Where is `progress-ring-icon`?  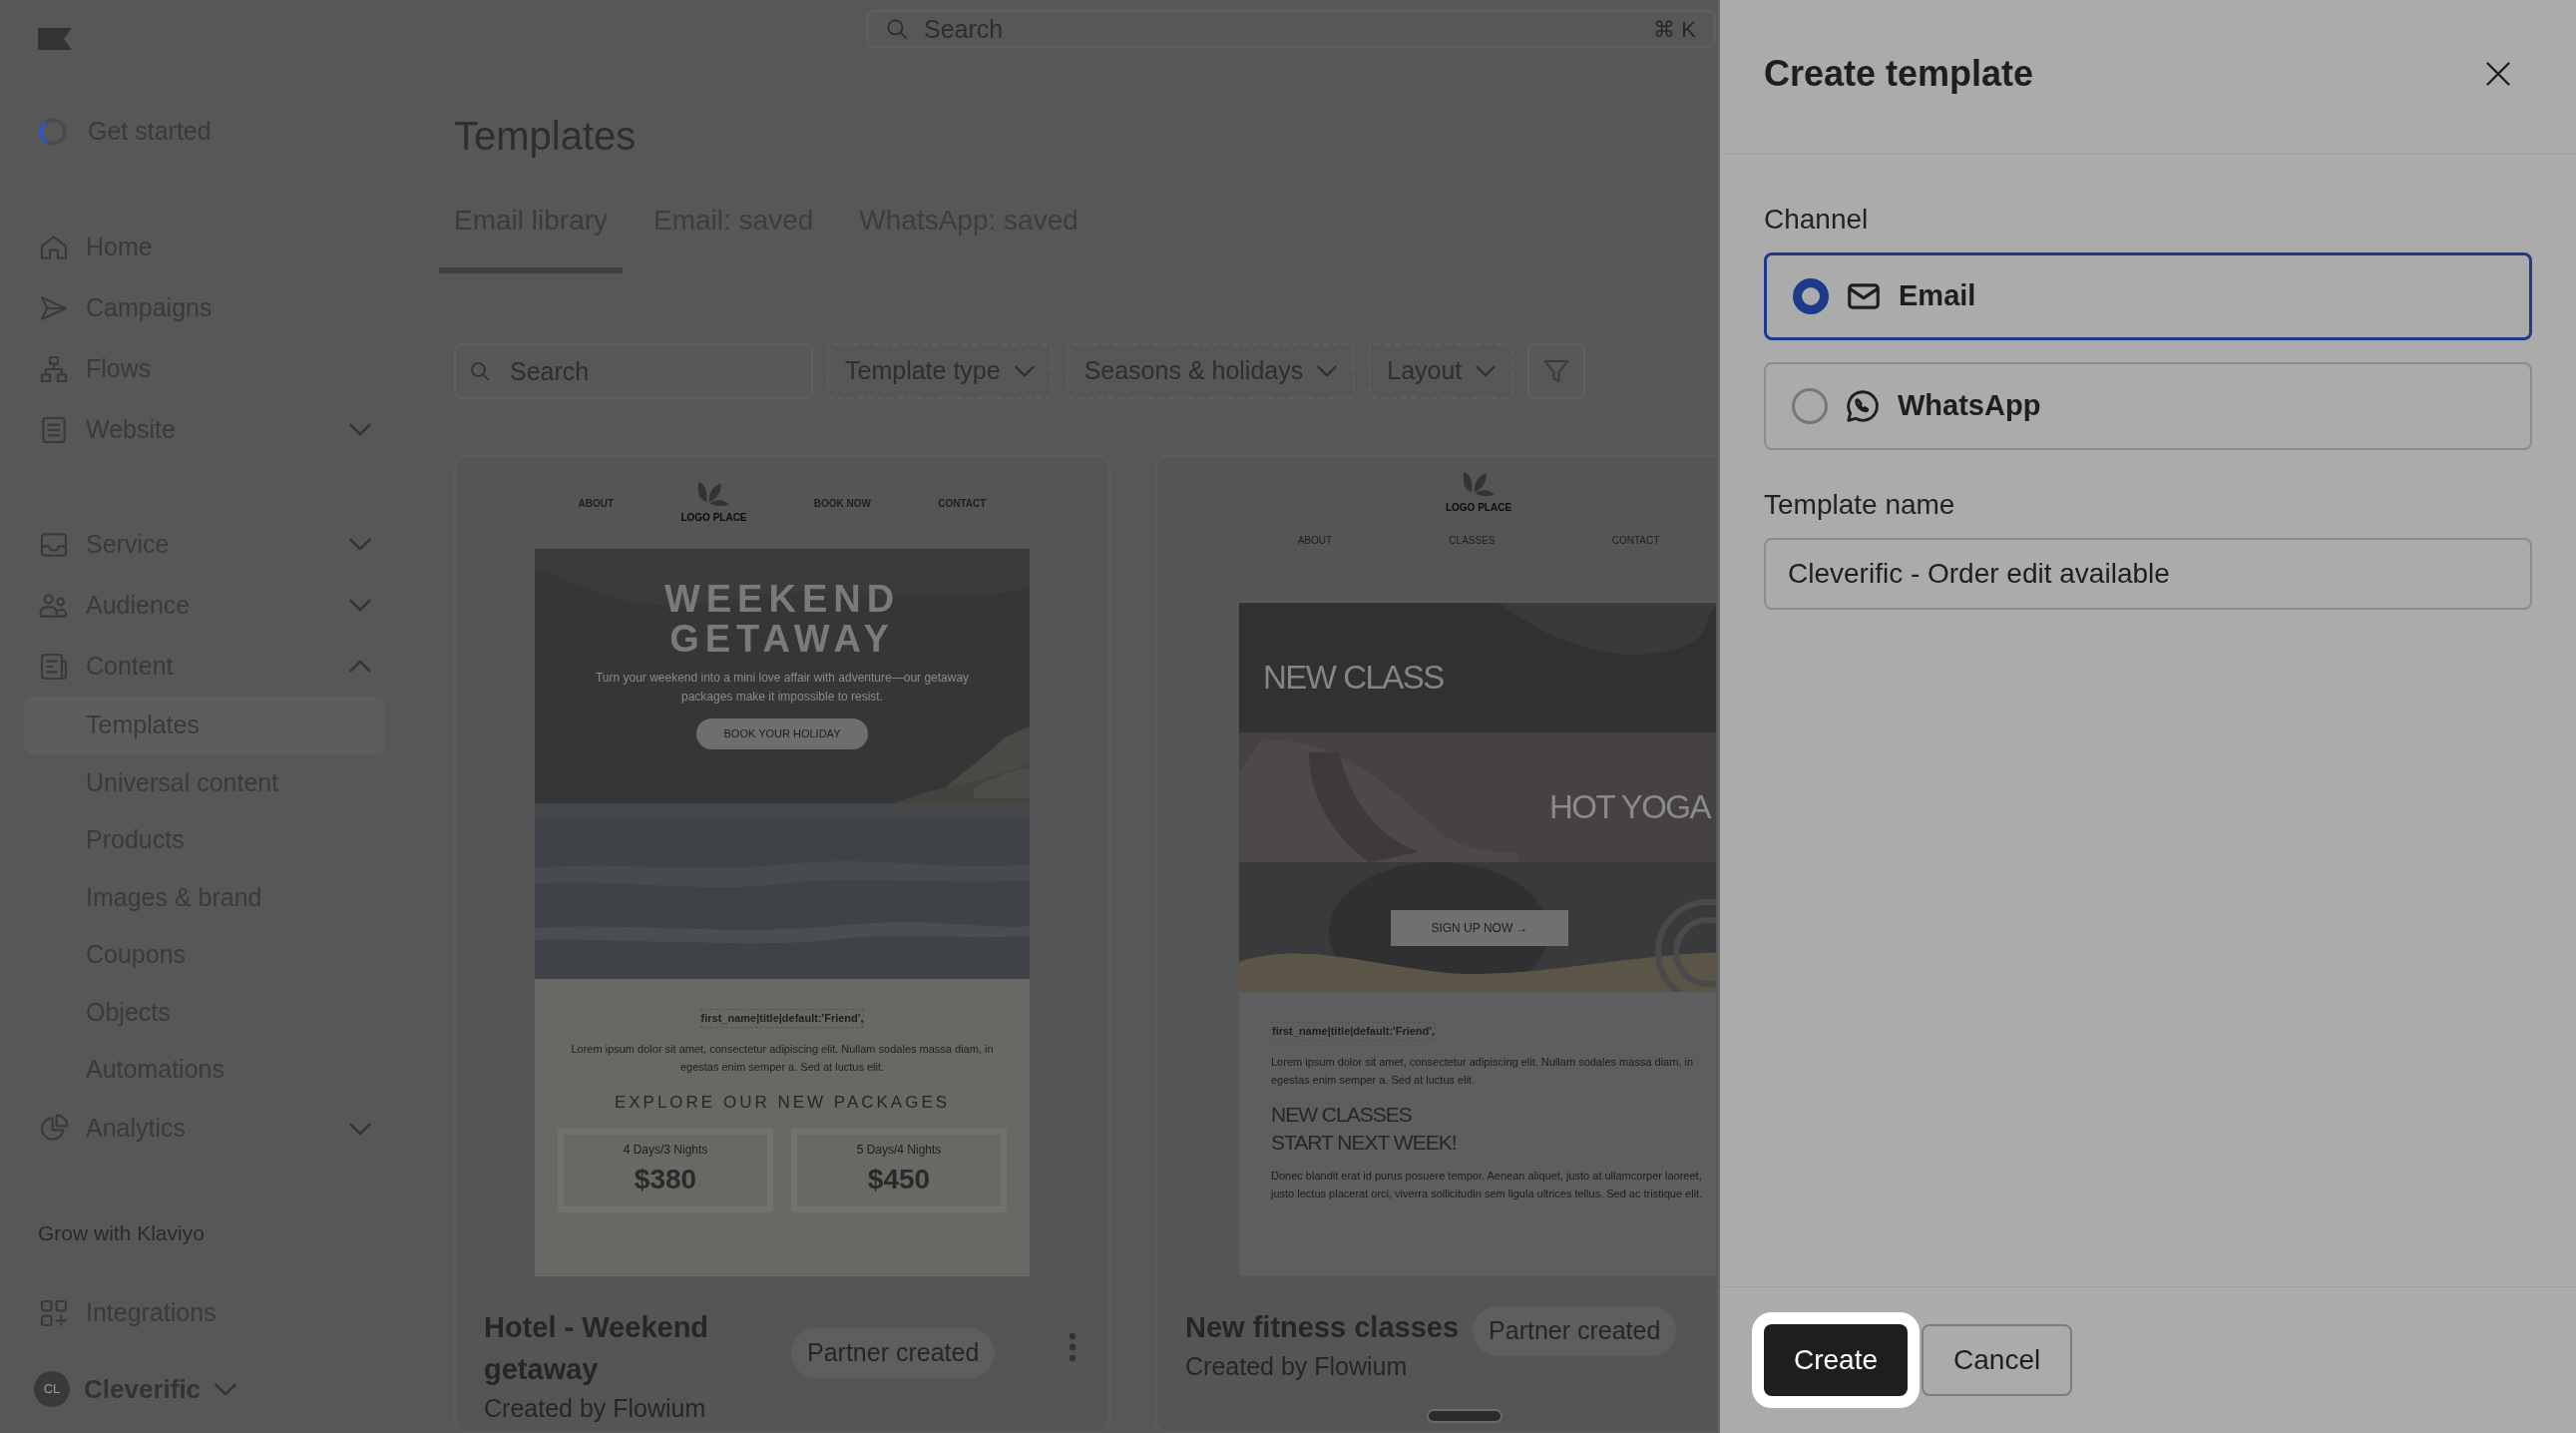 progress-ring-icon is located at coordinates (53, 132).